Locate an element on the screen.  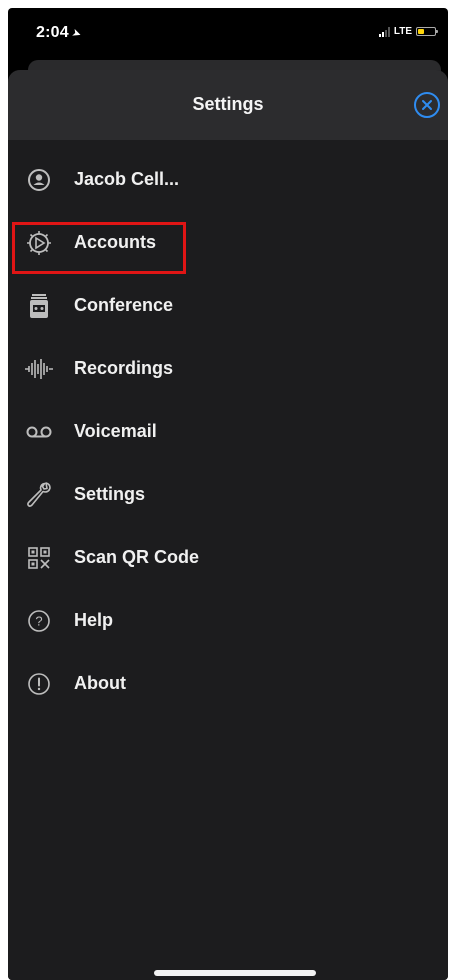
nav-bar: Settings is located at coordinates (228, 105).